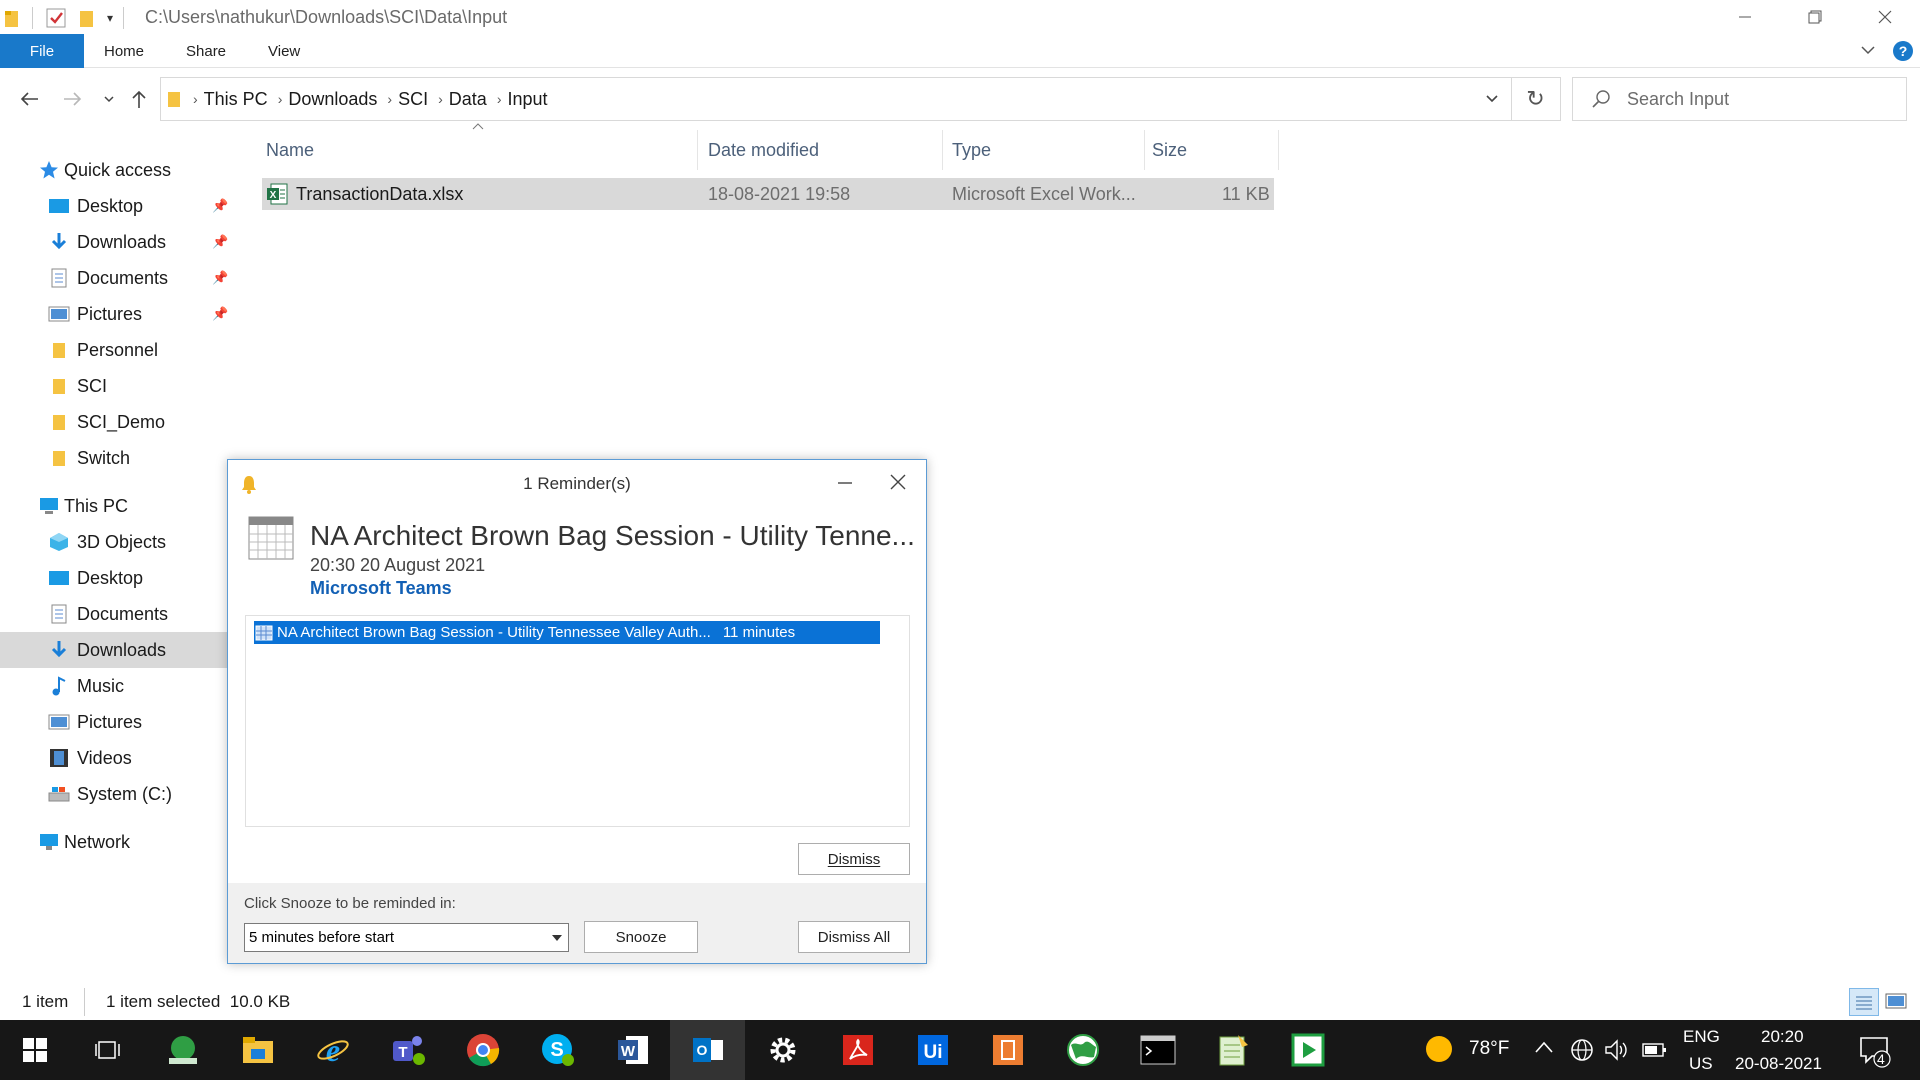 This screenshot has width=1920, height=1080. I want to click on weather-sun-icon, so click(1439, 1049).